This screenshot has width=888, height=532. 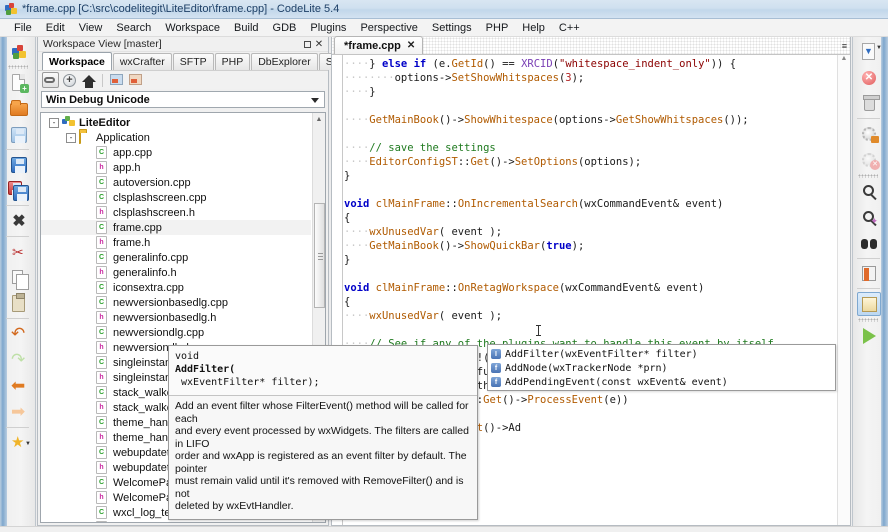 What do you see at coordinates (176, 182) in the screenshot?
I see `tree-item-autoversion-cpp: Cautoversion.cpp` at bounding box center [176, 182].